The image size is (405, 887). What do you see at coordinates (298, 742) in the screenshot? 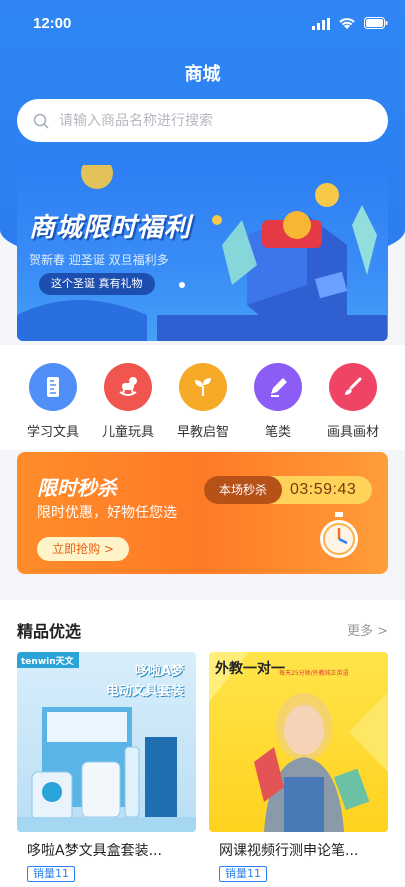
I see `product-image: 外教一对一 每天25分钟/外教纯正英语` at bounding box center [298, 742].